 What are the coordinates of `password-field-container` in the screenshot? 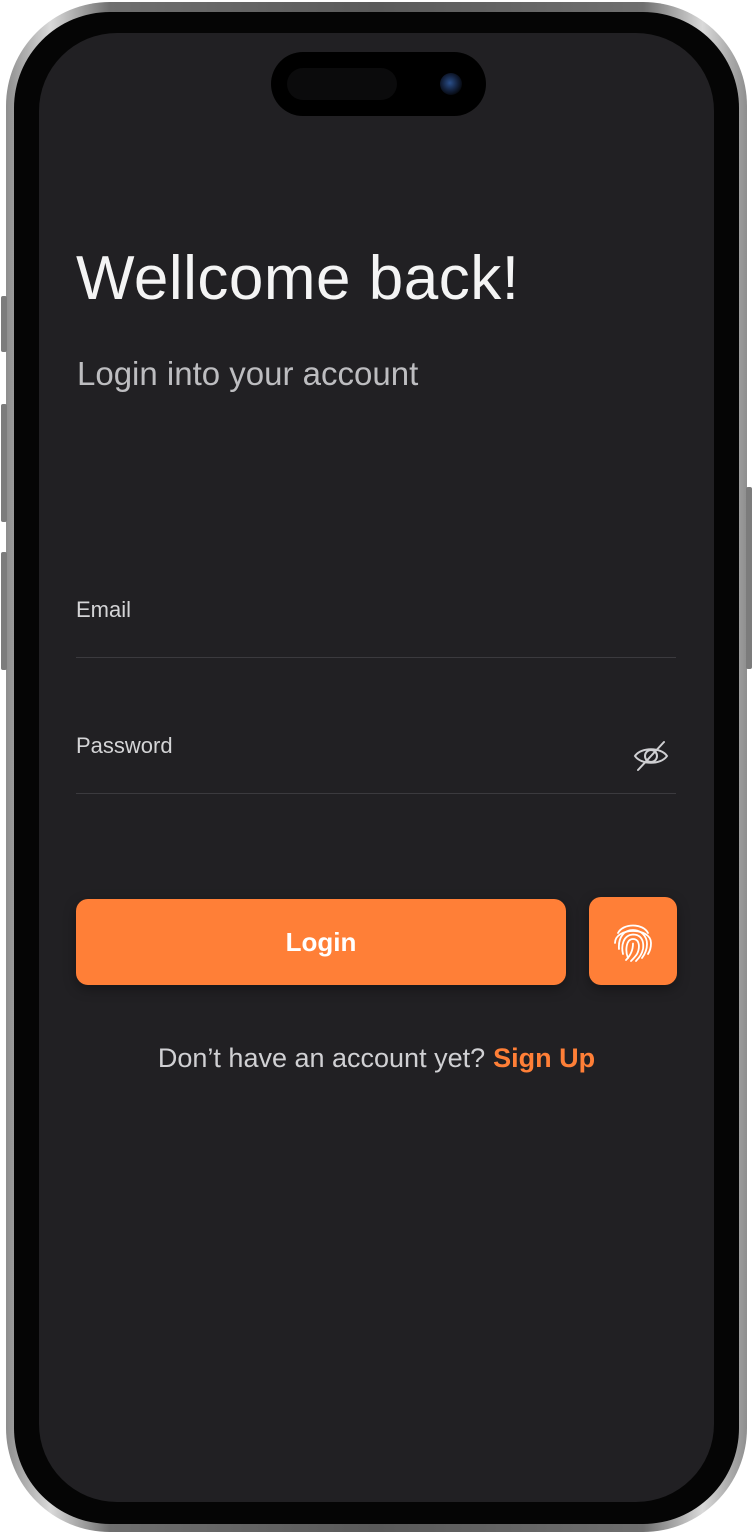 It's located at (376, 748).